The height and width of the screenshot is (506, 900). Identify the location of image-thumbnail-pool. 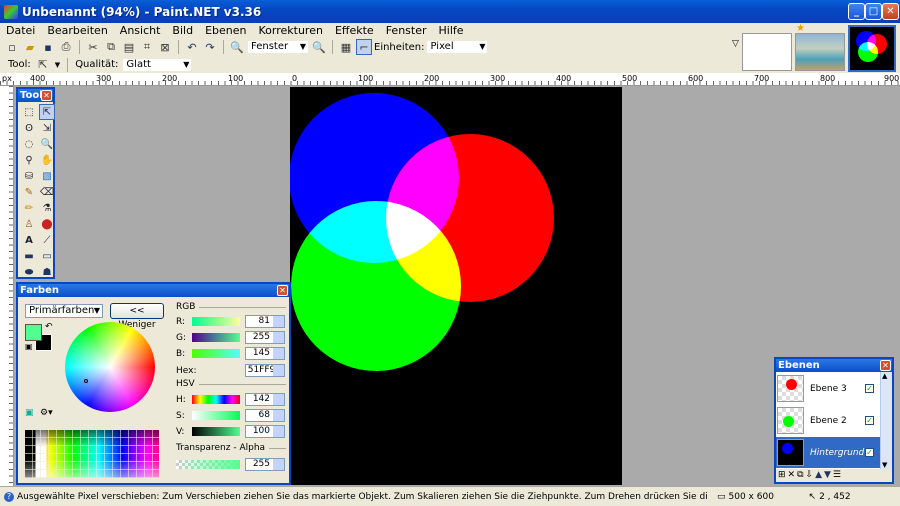
(820, 52).